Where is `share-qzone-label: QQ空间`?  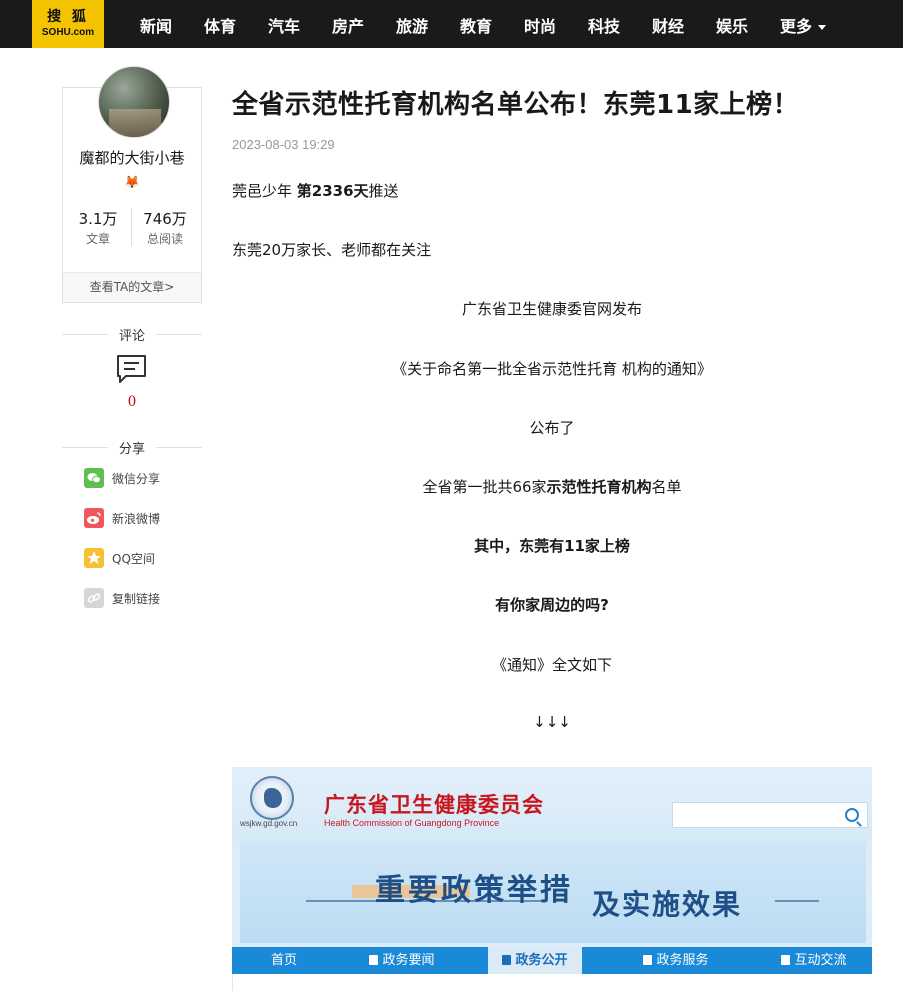 share-qzone-label: QQ空间 is located at coordinates (133, 559).